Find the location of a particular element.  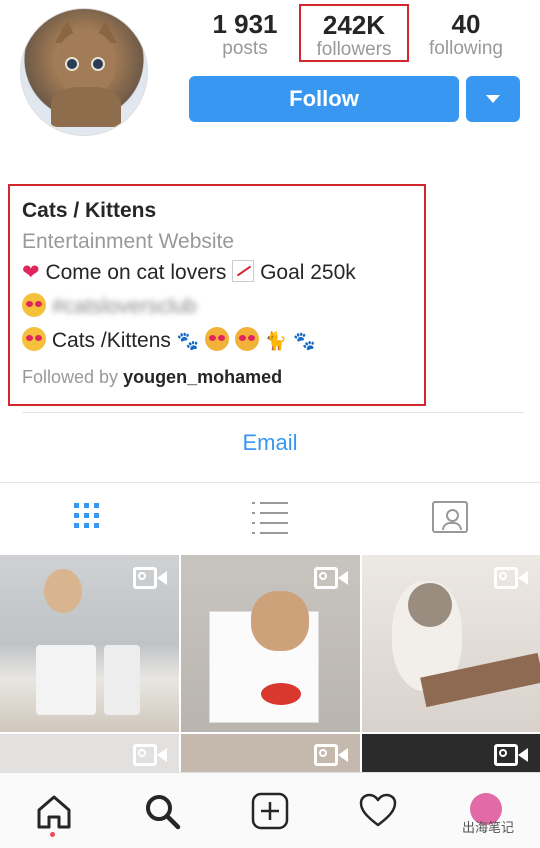

cat-figure is located at coordinates (63, 591).